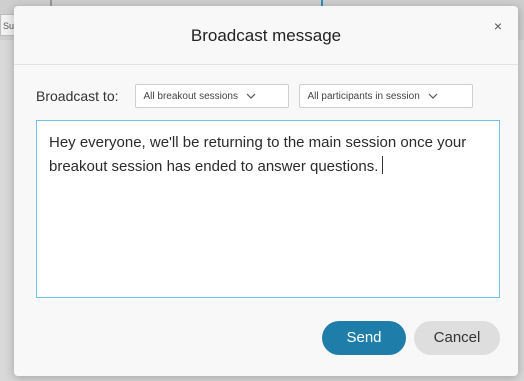  What do you see at coordinates (383, 165) in the screenshot?
I see `text-cursor` at bounding box center [383, 165].